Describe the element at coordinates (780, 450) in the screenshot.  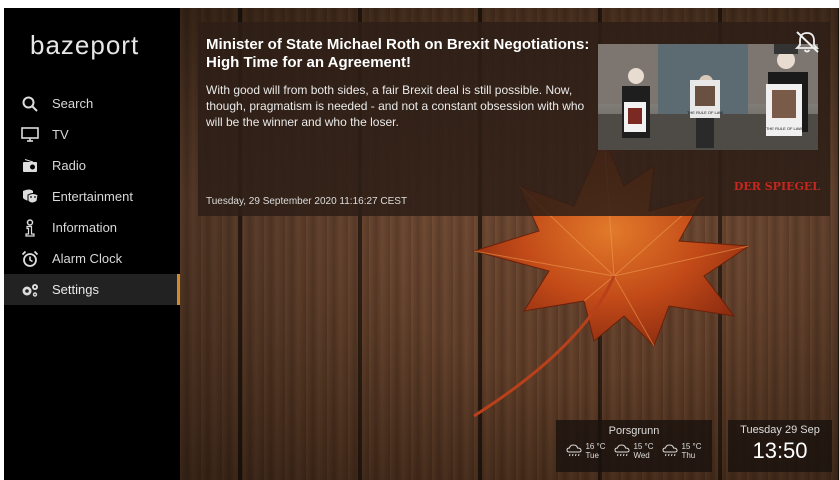
I see `clock-time: 13:50` at that location.